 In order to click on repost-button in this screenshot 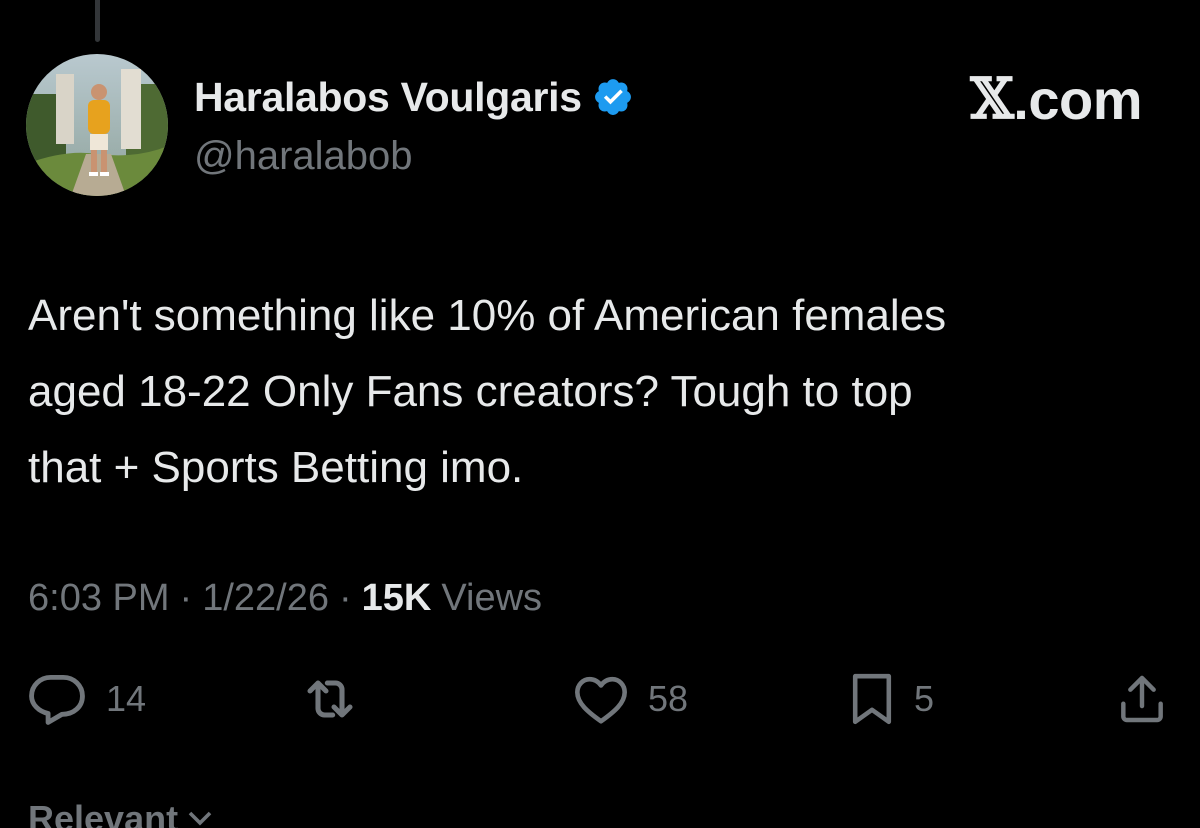, I will do `click(339, 699)`.